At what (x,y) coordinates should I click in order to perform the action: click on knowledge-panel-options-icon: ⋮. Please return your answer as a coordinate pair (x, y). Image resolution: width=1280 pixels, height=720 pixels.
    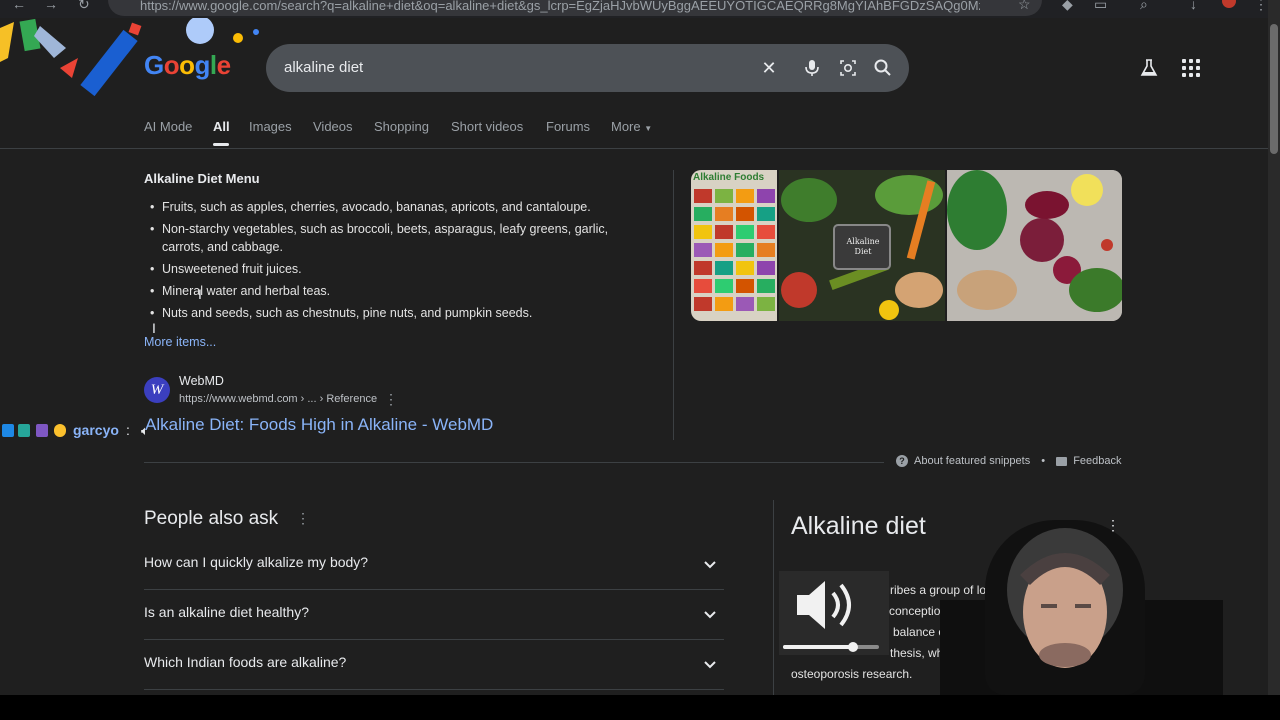
    Looking at the image, I should click on (1113, 525).